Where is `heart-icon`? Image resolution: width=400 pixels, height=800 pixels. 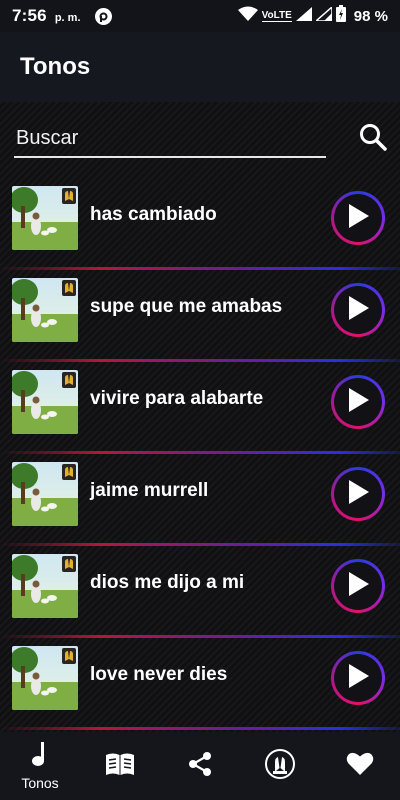 heart-icon is located at coordinates (360, 766).